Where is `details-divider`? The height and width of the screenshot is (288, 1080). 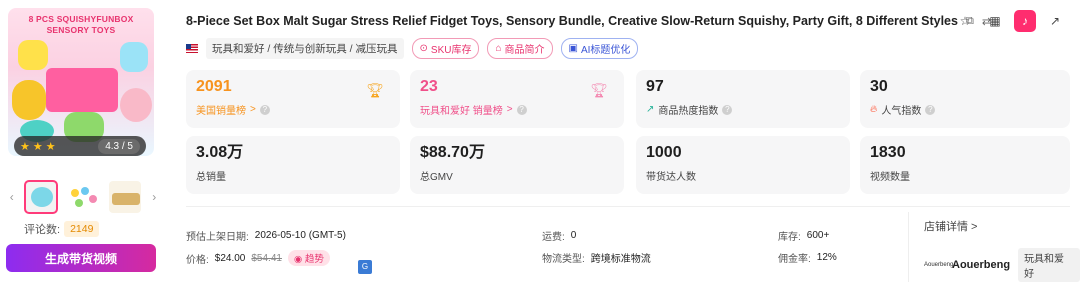 details-divider is located at coordinates (908, 247).